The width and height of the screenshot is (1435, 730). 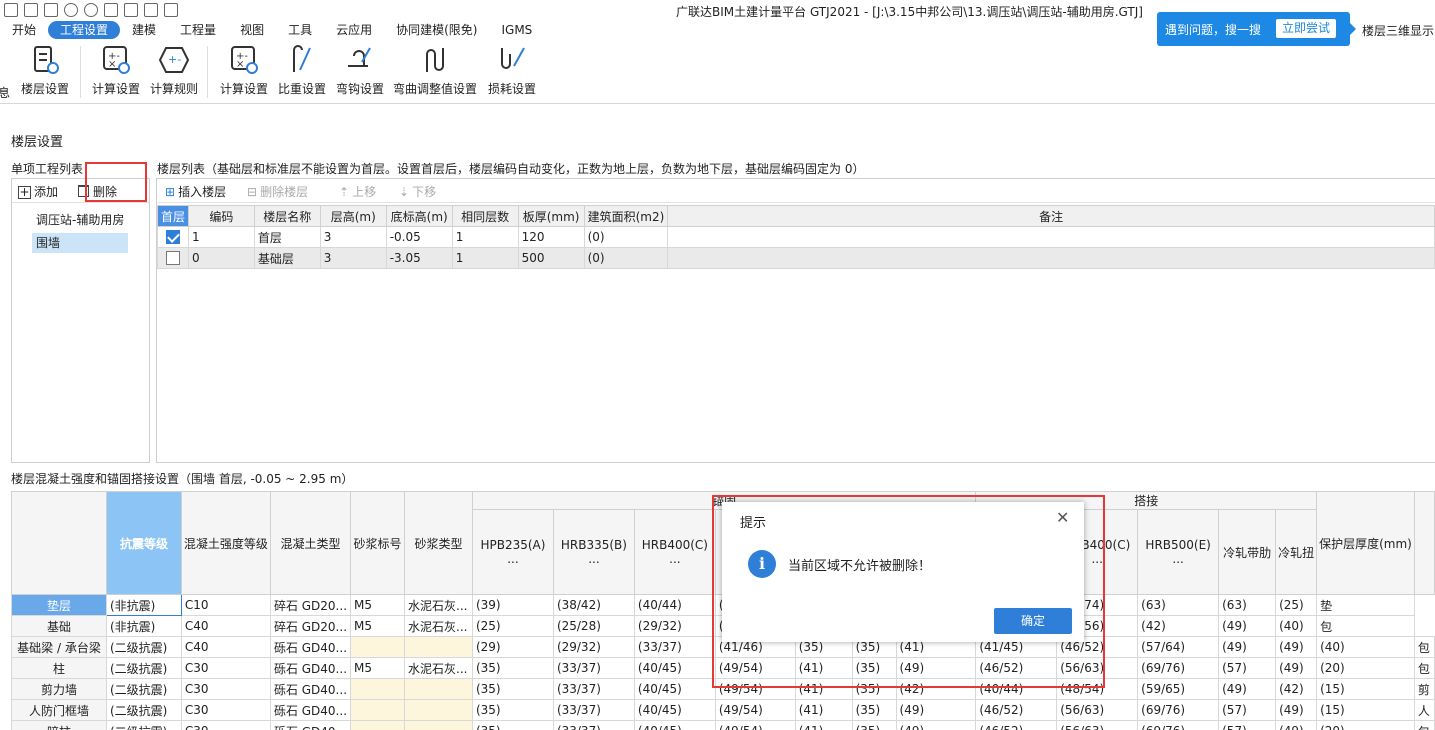 I want to click on table-cell: 包, so click(x=1424, y=647).